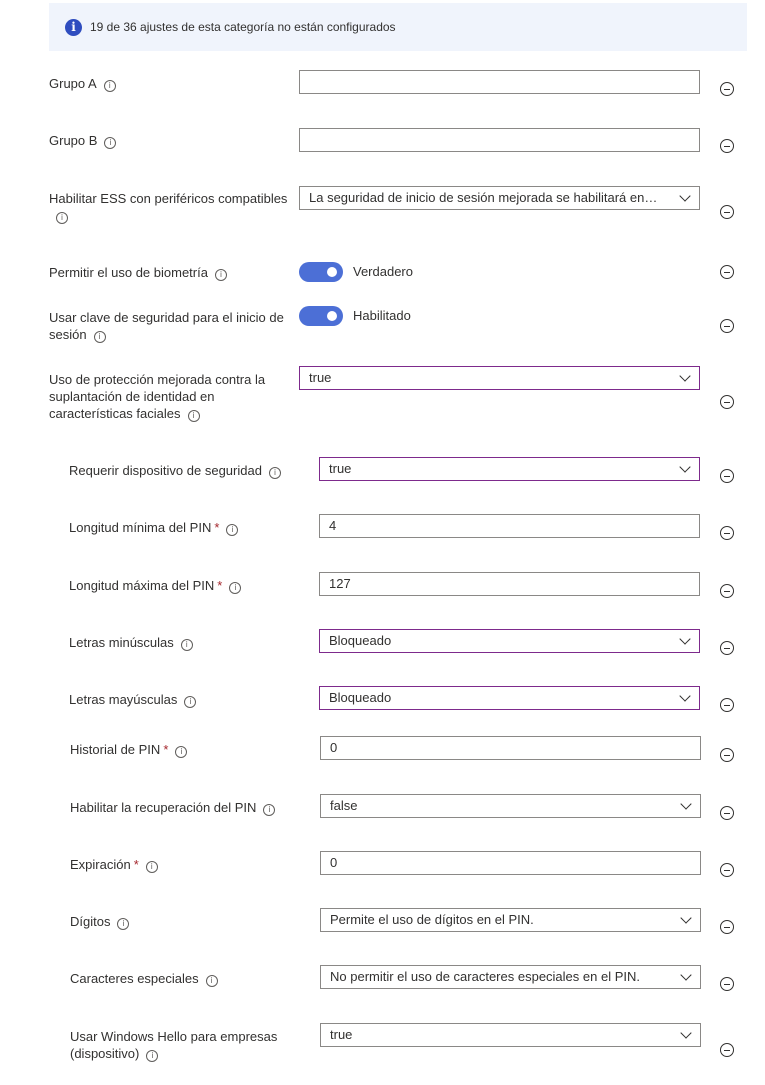  I want to click on field-value: Permite el uso de dígitos en el PIN., so click(432, 919).